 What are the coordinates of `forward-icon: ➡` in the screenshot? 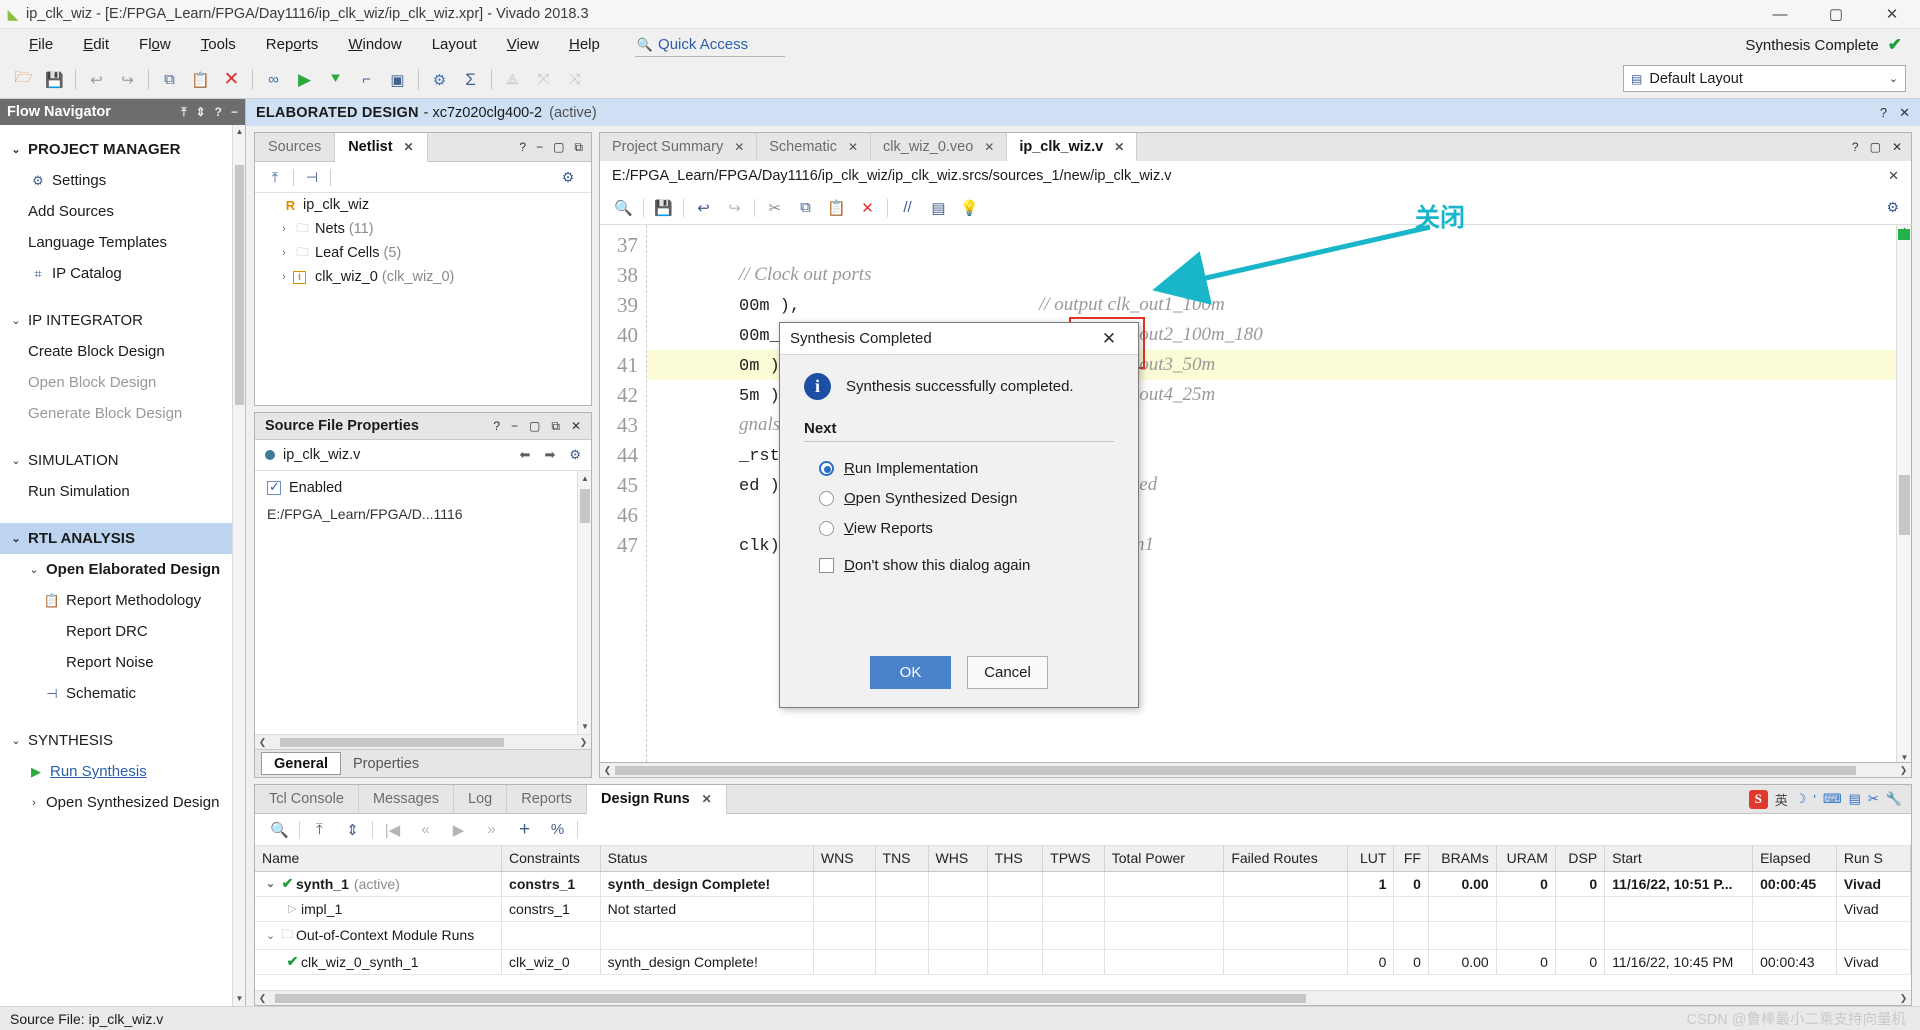 It's located at (549, 455).